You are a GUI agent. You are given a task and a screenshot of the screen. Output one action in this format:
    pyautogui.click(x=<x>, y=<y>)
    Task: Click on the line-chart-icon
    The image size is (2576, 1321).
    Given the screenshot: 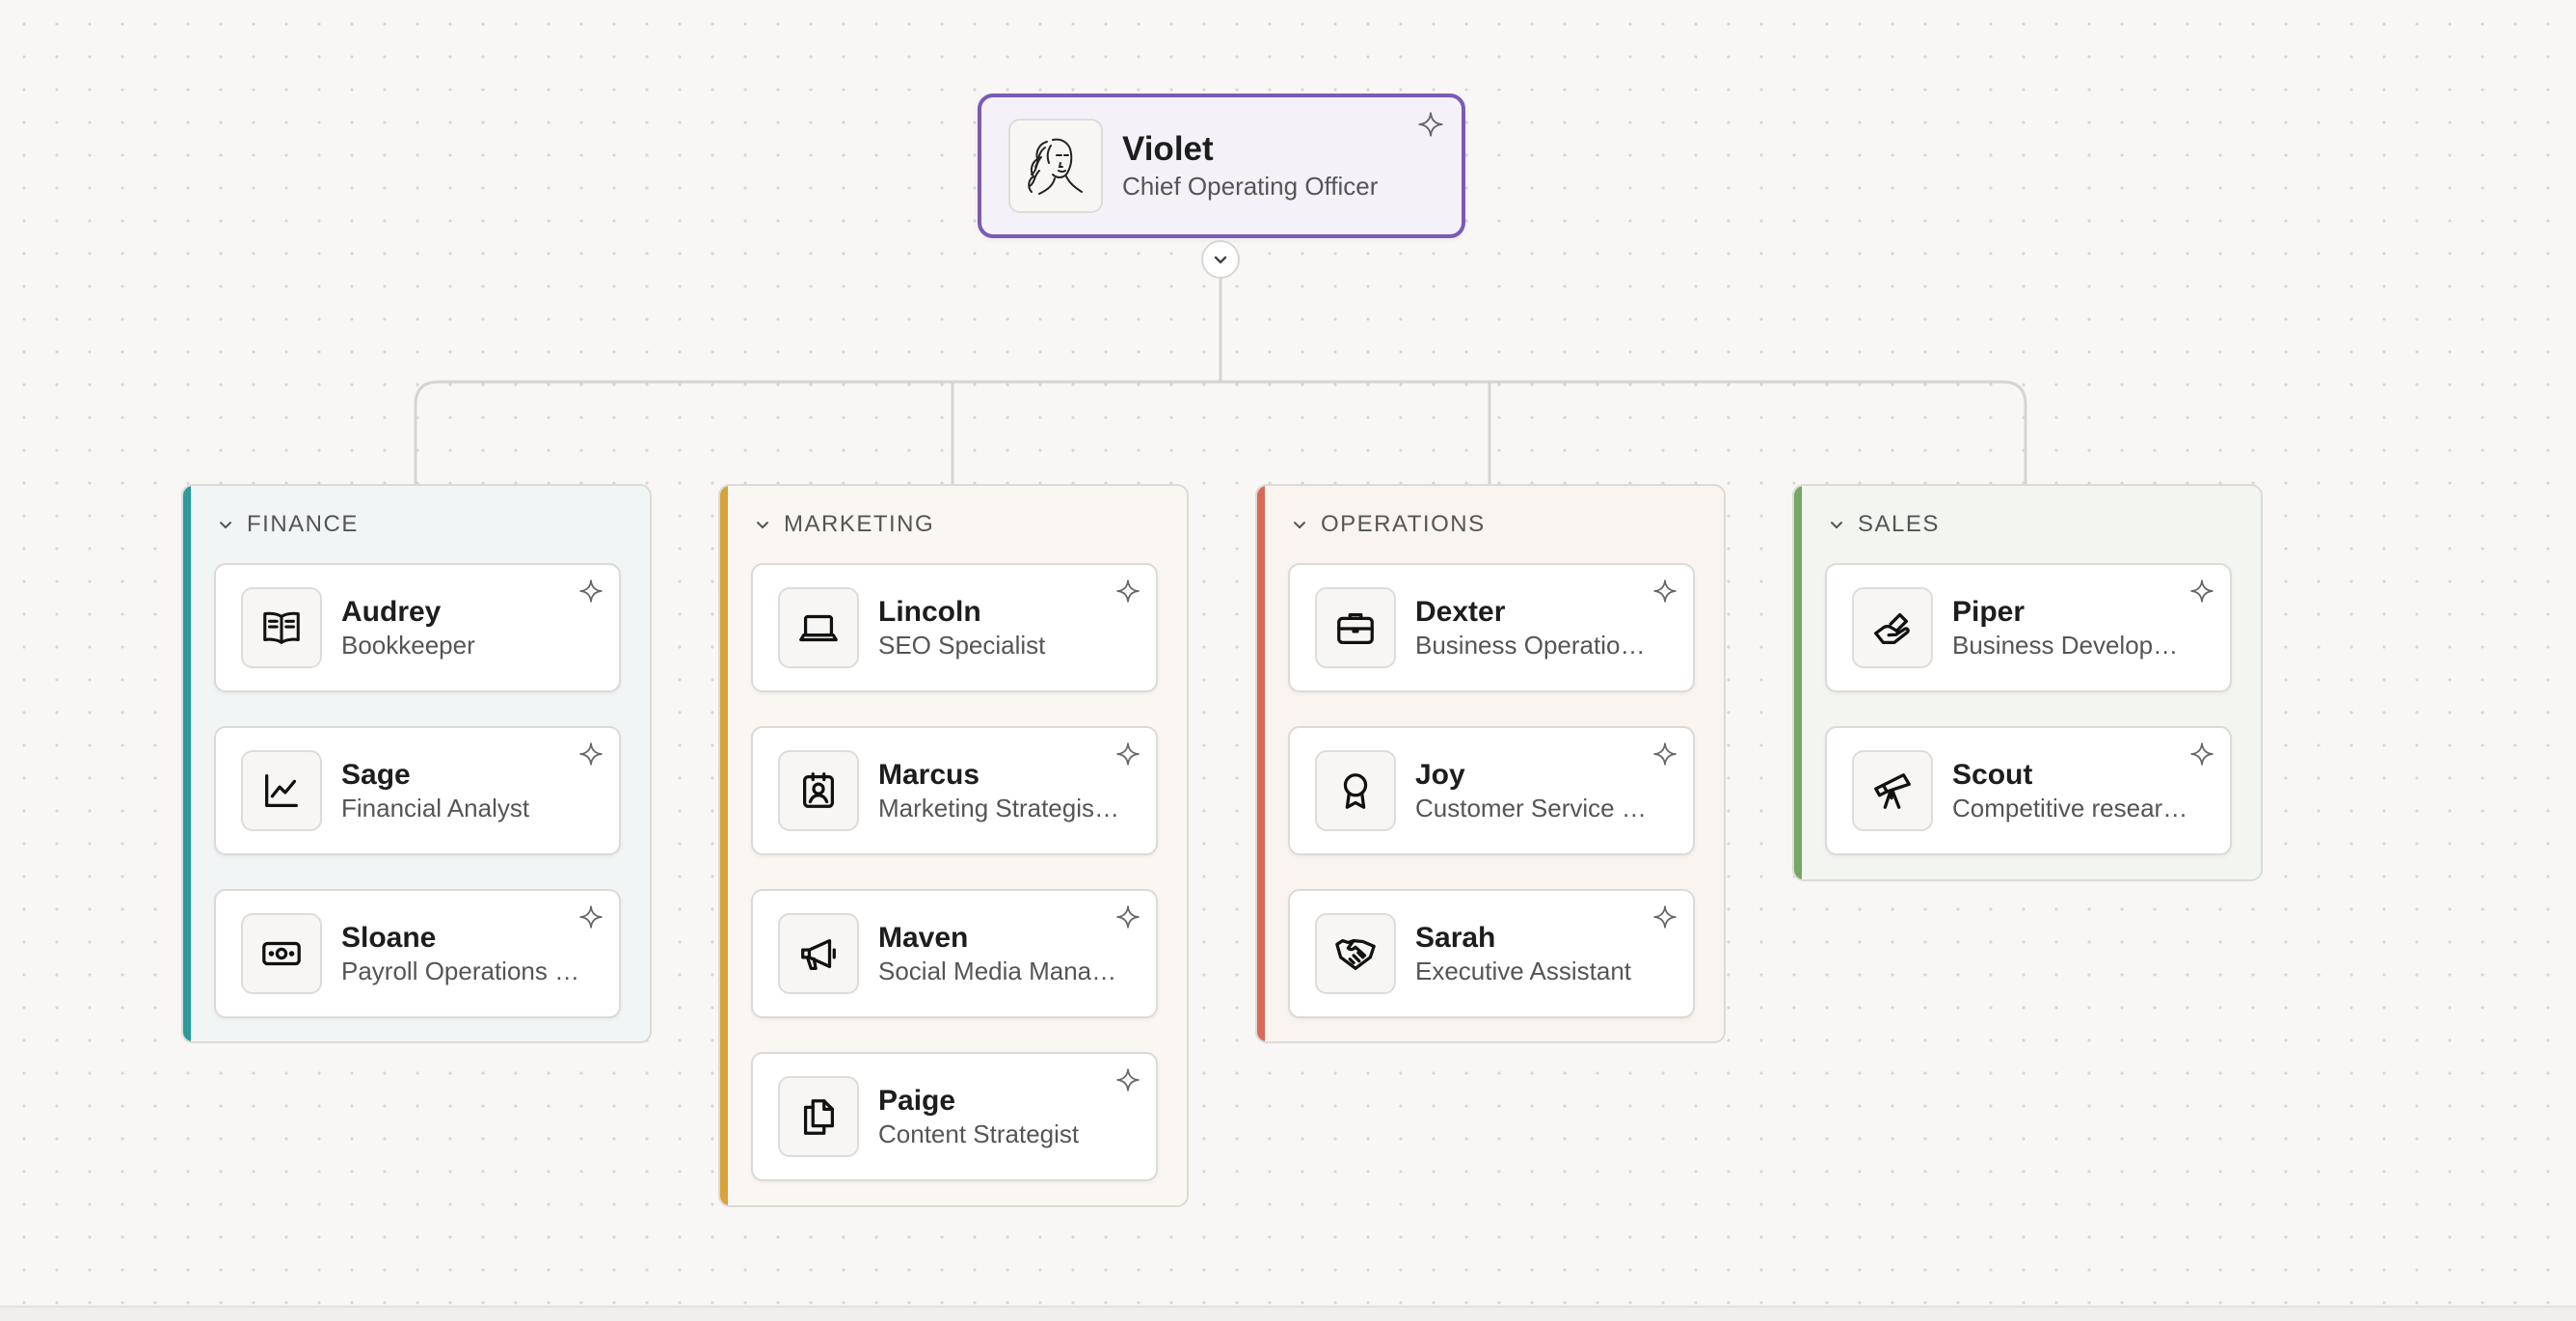 What is the action you would take?
    pyautogui.click(x=281, y=790)
    